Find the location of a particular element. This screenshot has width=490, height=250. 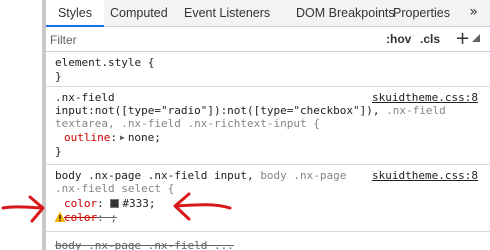

new-style-rule-button: + is located at coordinates (462, 39).